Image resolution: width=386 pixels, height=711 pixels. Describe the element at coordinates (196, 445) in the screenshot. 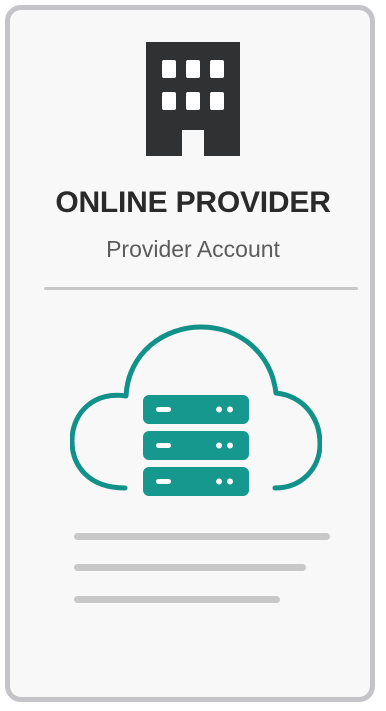

I see `server-rack` at that location.